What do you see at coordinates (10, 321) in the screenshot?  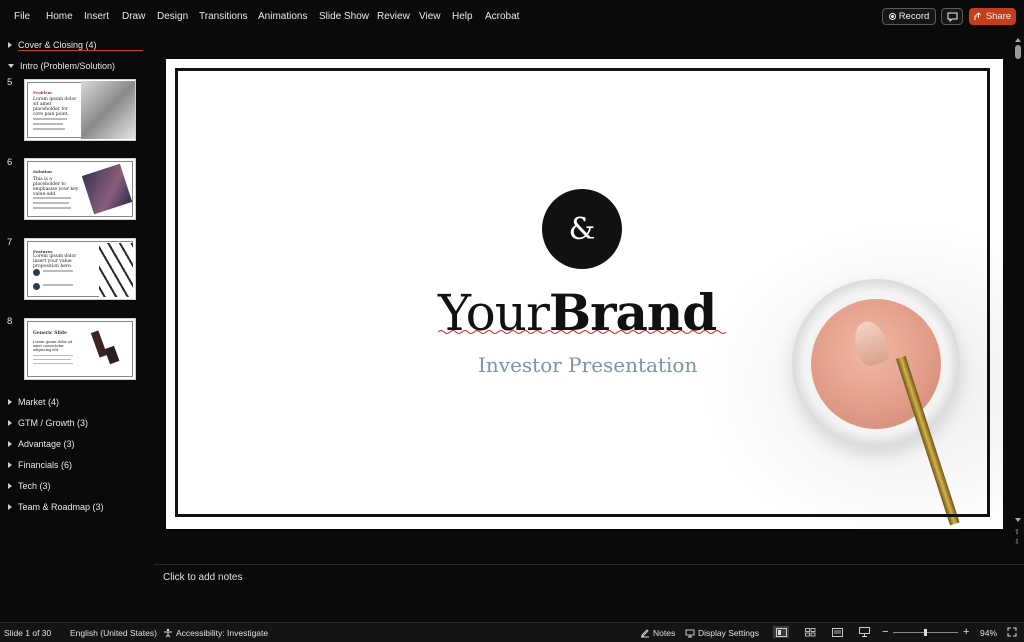 I see `slide-number: 8` at bounding box center [10, 321].